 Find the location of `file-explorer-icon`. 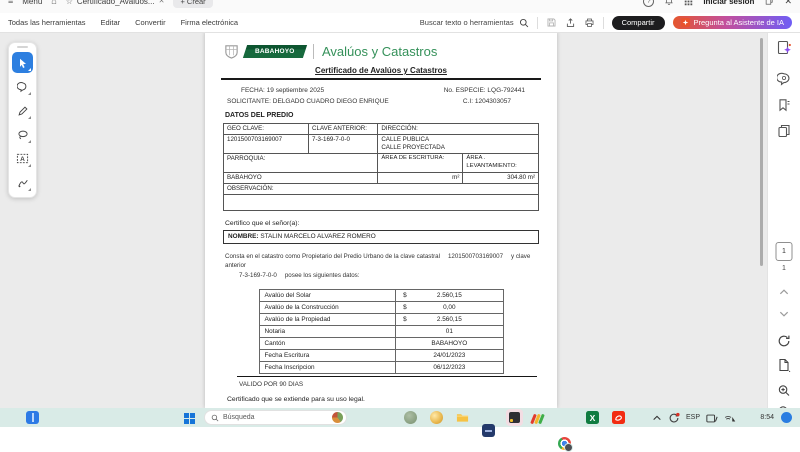

file-explorer-icon is located at coordinates (462, 417).